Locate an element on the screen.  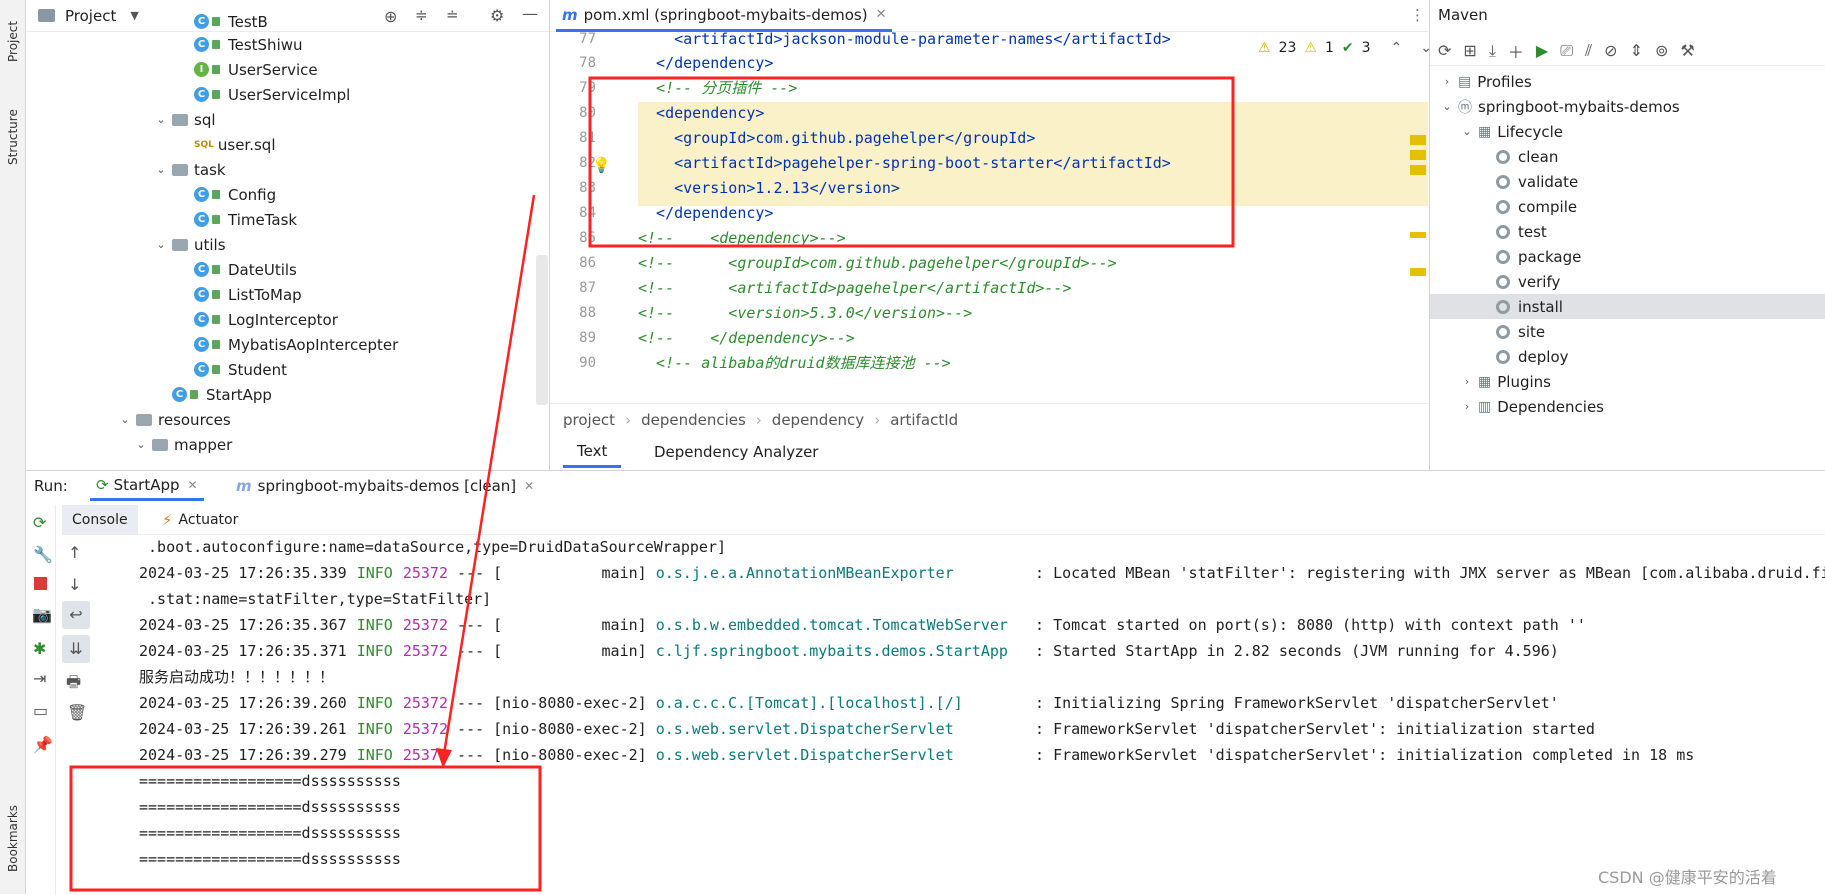
red-arrow-line is located at coordinates (488, 477).